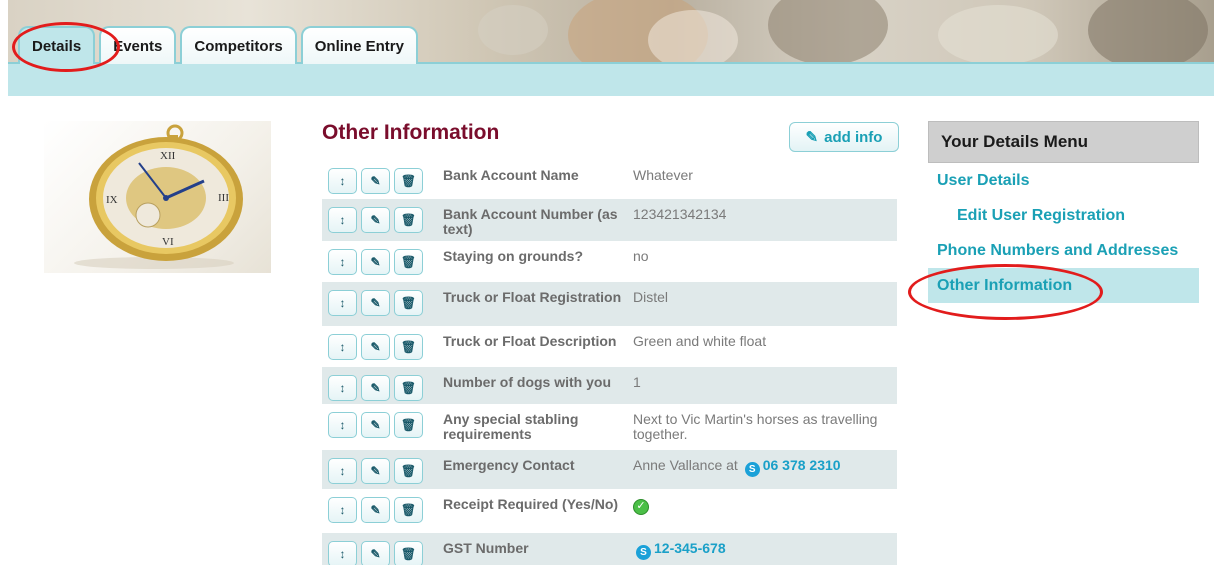 This screenshot has width=1214, height=565. Describe the element at coordinates (112, 200) in the screenshot. I see `svg-text: IX` at that location.